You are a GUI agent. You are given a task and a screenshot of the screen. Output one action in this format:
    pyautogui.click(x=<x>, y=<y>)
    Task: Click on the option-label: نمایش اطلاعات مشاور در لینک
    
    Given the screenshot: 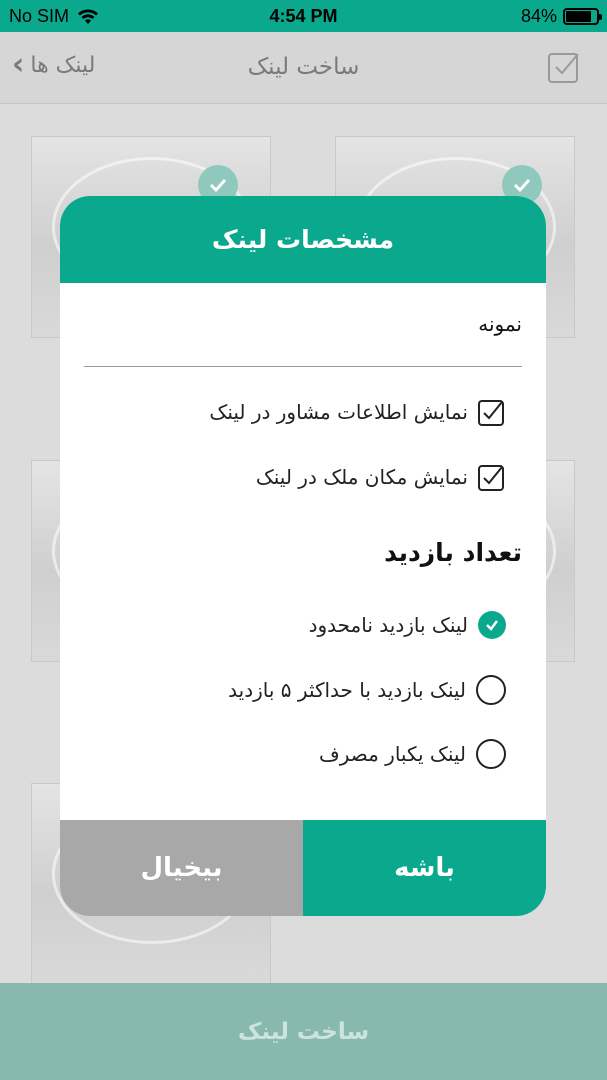 What is the action you would take?
    pyautogui.click(x=338, y=412)
    